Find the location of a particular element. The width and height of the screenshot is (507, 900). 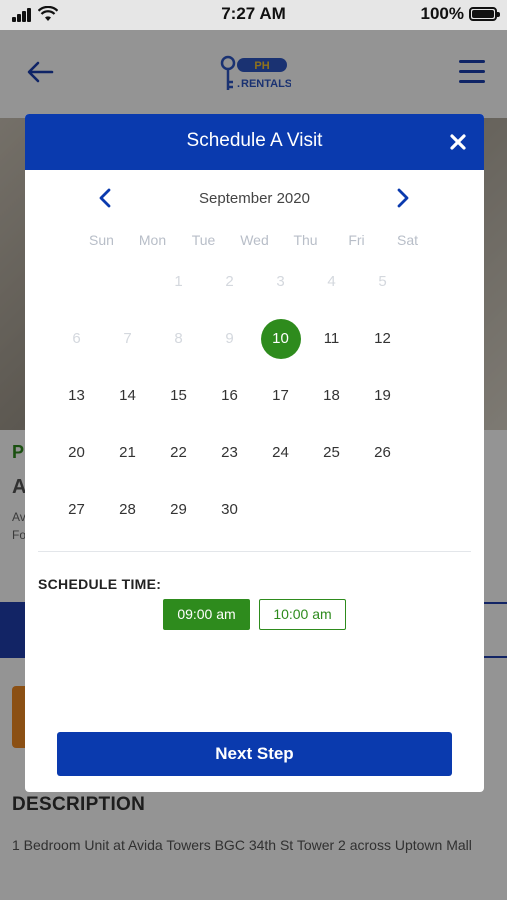

modal-title: Schedule A Visit is located at coordinates (254, 140).